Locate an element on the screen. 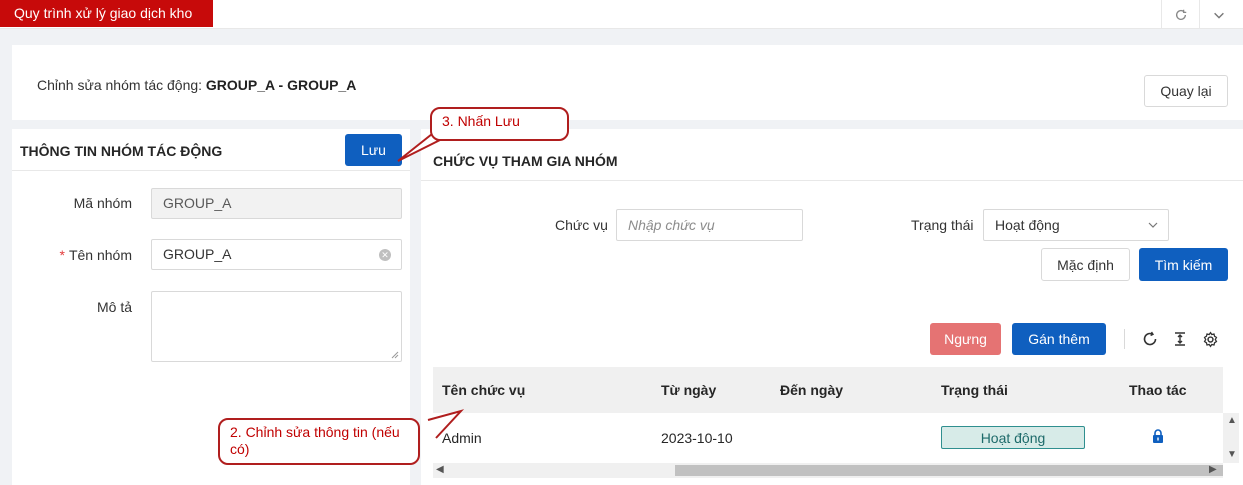 Image resolution: width=1243 pixels, height=485 pixels. column-header: Tên chức vụ is located at coordinates (483, 390).